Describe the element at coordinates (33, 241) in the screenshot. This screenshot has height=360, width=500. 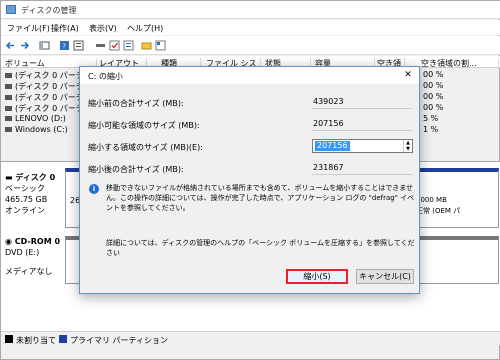
I see `cdrom-0-name: ◉ CD-ROM 0` at that location.